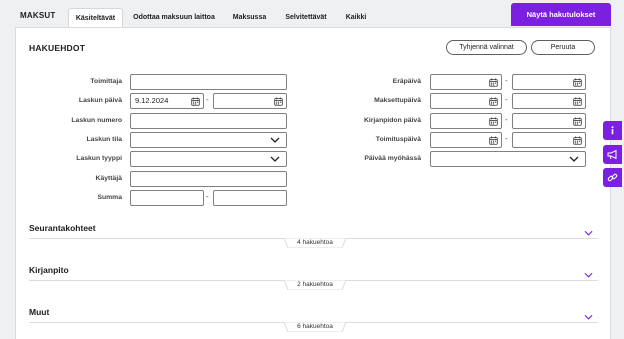  I want to click on section-count-badge: 2 hakuehtoa, so click(315, 285).